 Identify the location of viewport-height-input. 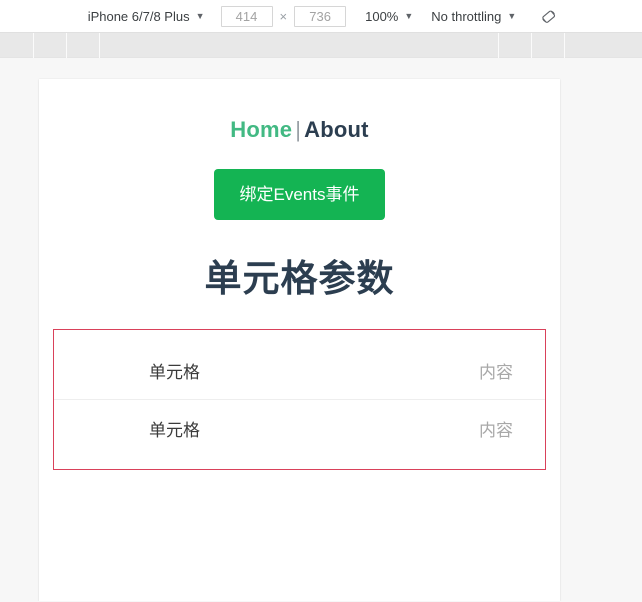
(320, 16).